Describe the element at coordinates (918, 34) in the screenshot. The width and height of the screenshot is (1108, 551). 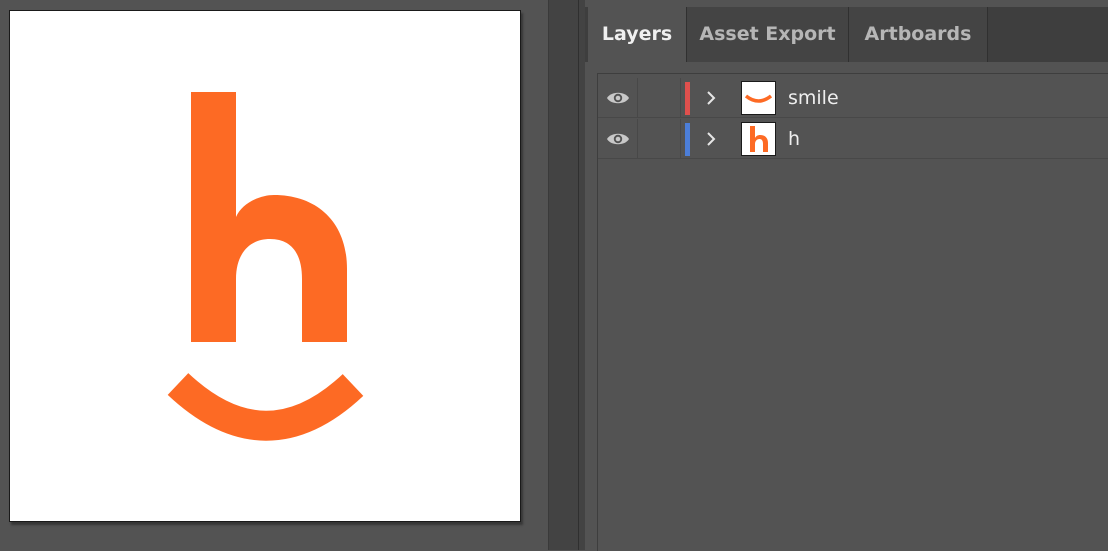
I see `tab-artboards: Artboards` at that location.